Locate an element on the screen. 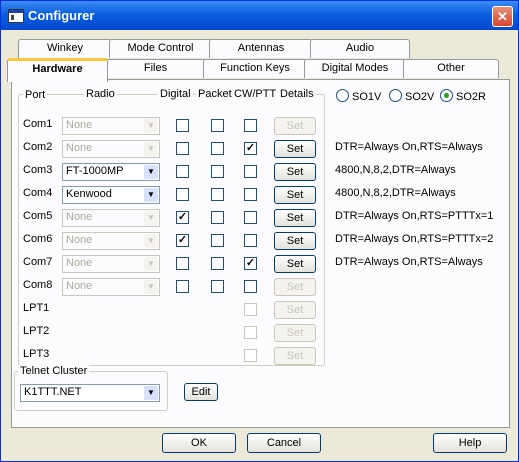 This screenshot has width=519, height=462. header-packet: Packet is located at coordinates (215, 94).